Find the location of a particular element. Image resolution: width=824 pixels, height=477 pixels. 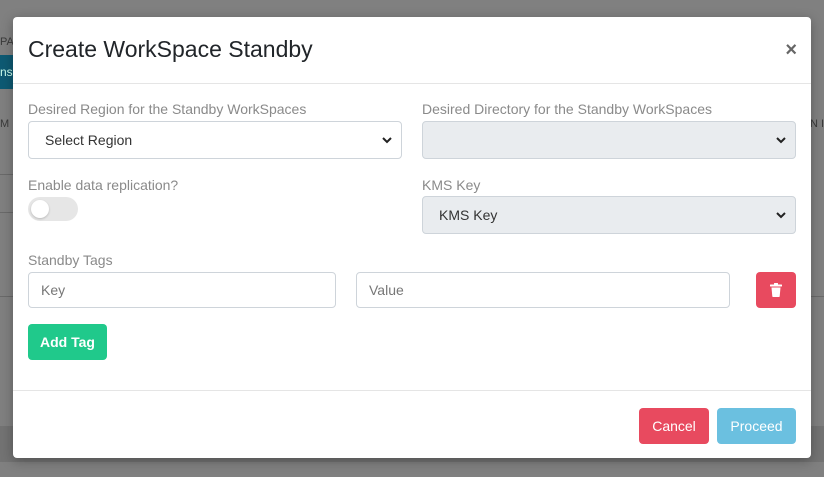

add-tag-button: Add Tag is located at coordinates (67, 342).